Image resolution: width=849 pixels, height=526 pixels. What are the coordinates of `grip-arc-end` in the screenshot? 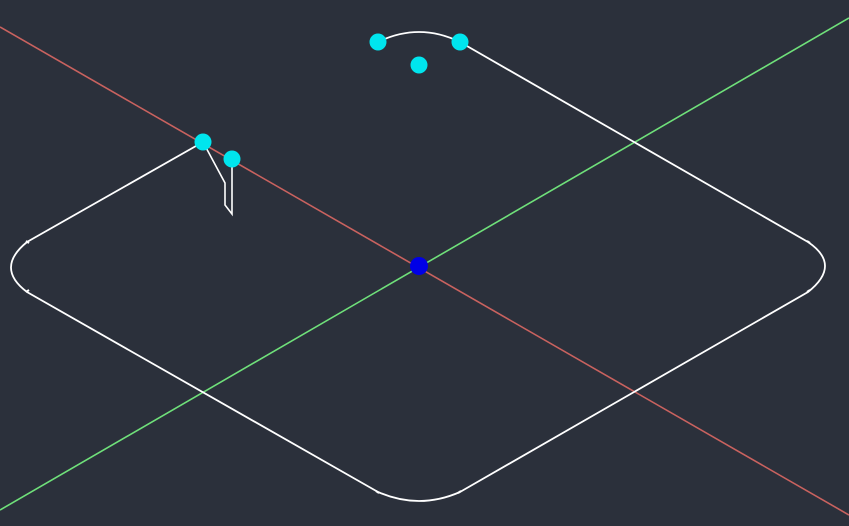 It's located at (460, 42).